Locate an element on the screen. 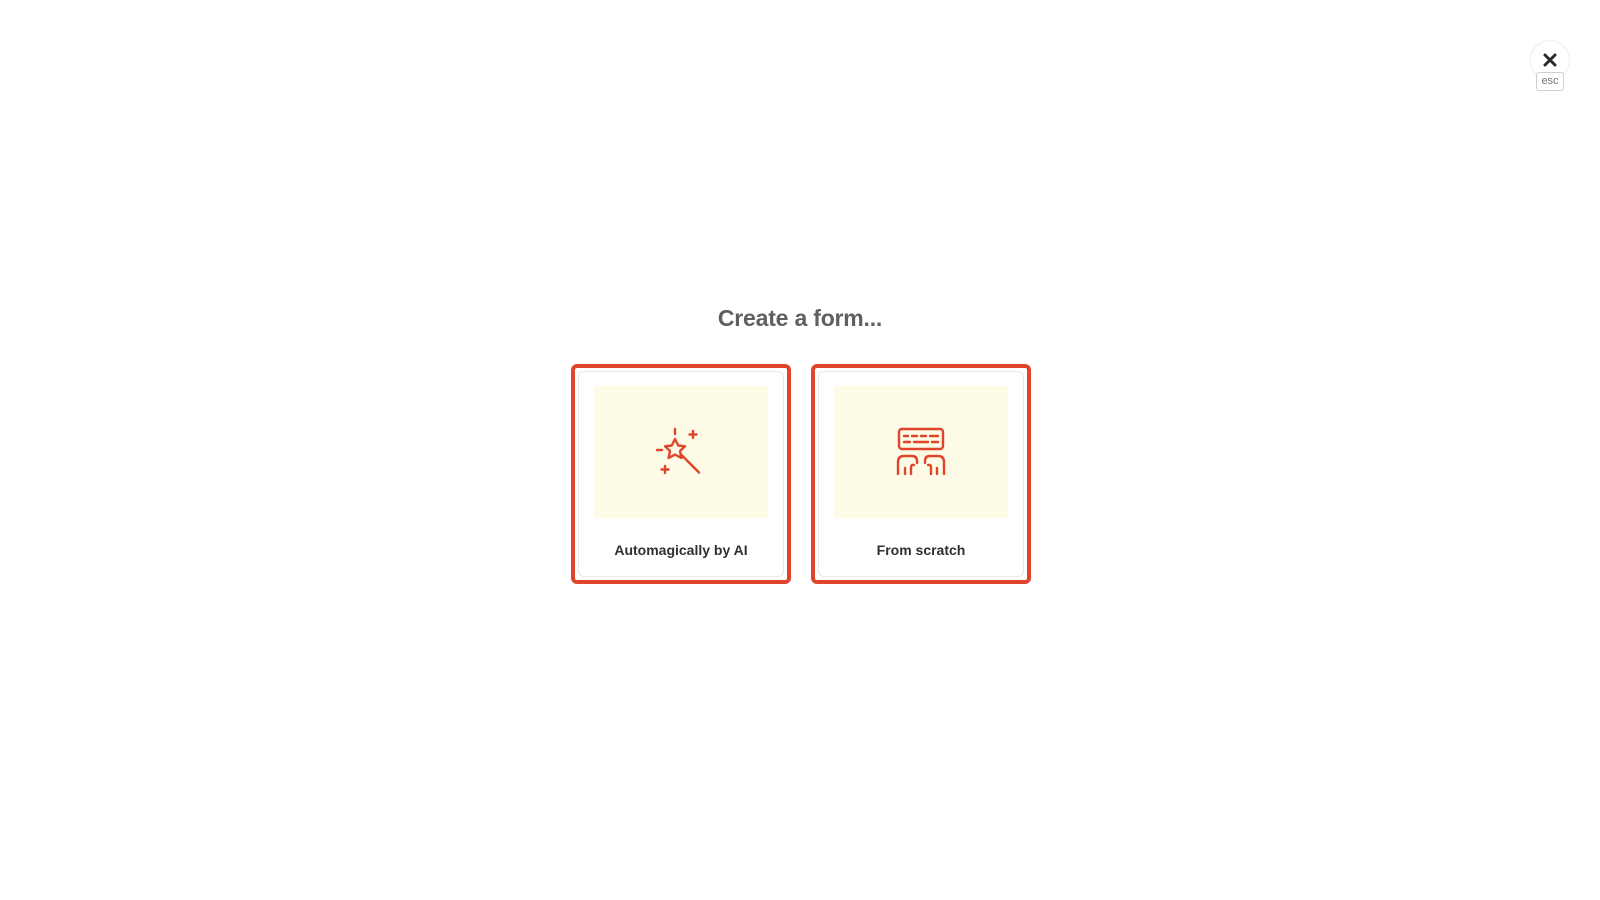 This screenshot has width=1600, height=900. keyboard-typing-icon is located at coordinates (921, 451).